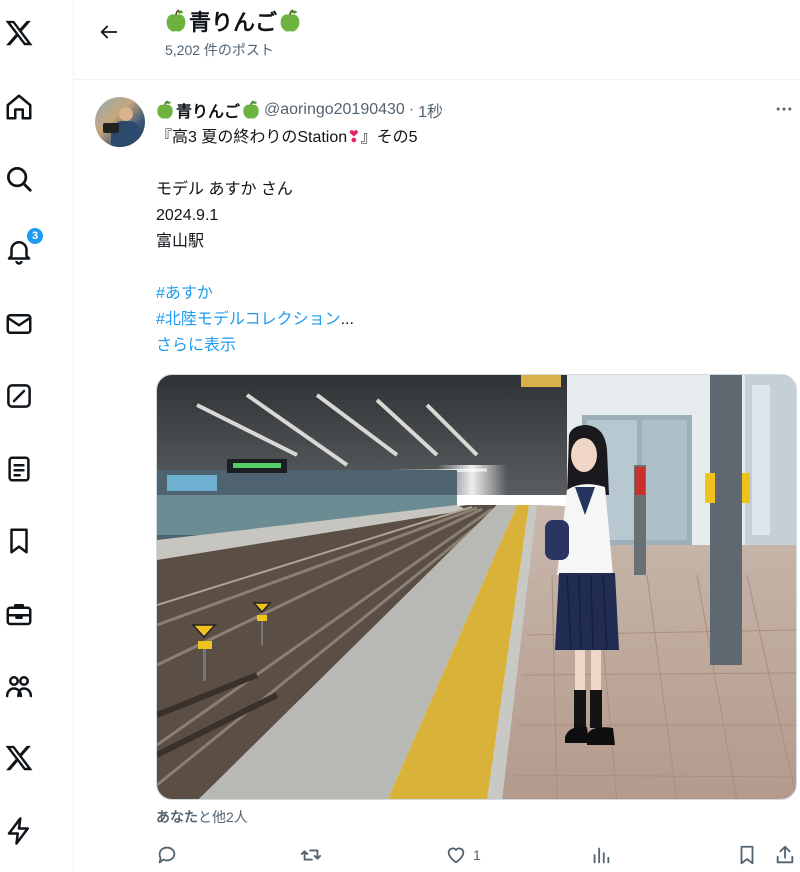  What do you see at coordinates (466, 138) in the screenshot?
I see `tweet-line: 『高3 夏の終わりのStation ❣ 』その5` at bounding box center [466, 138].